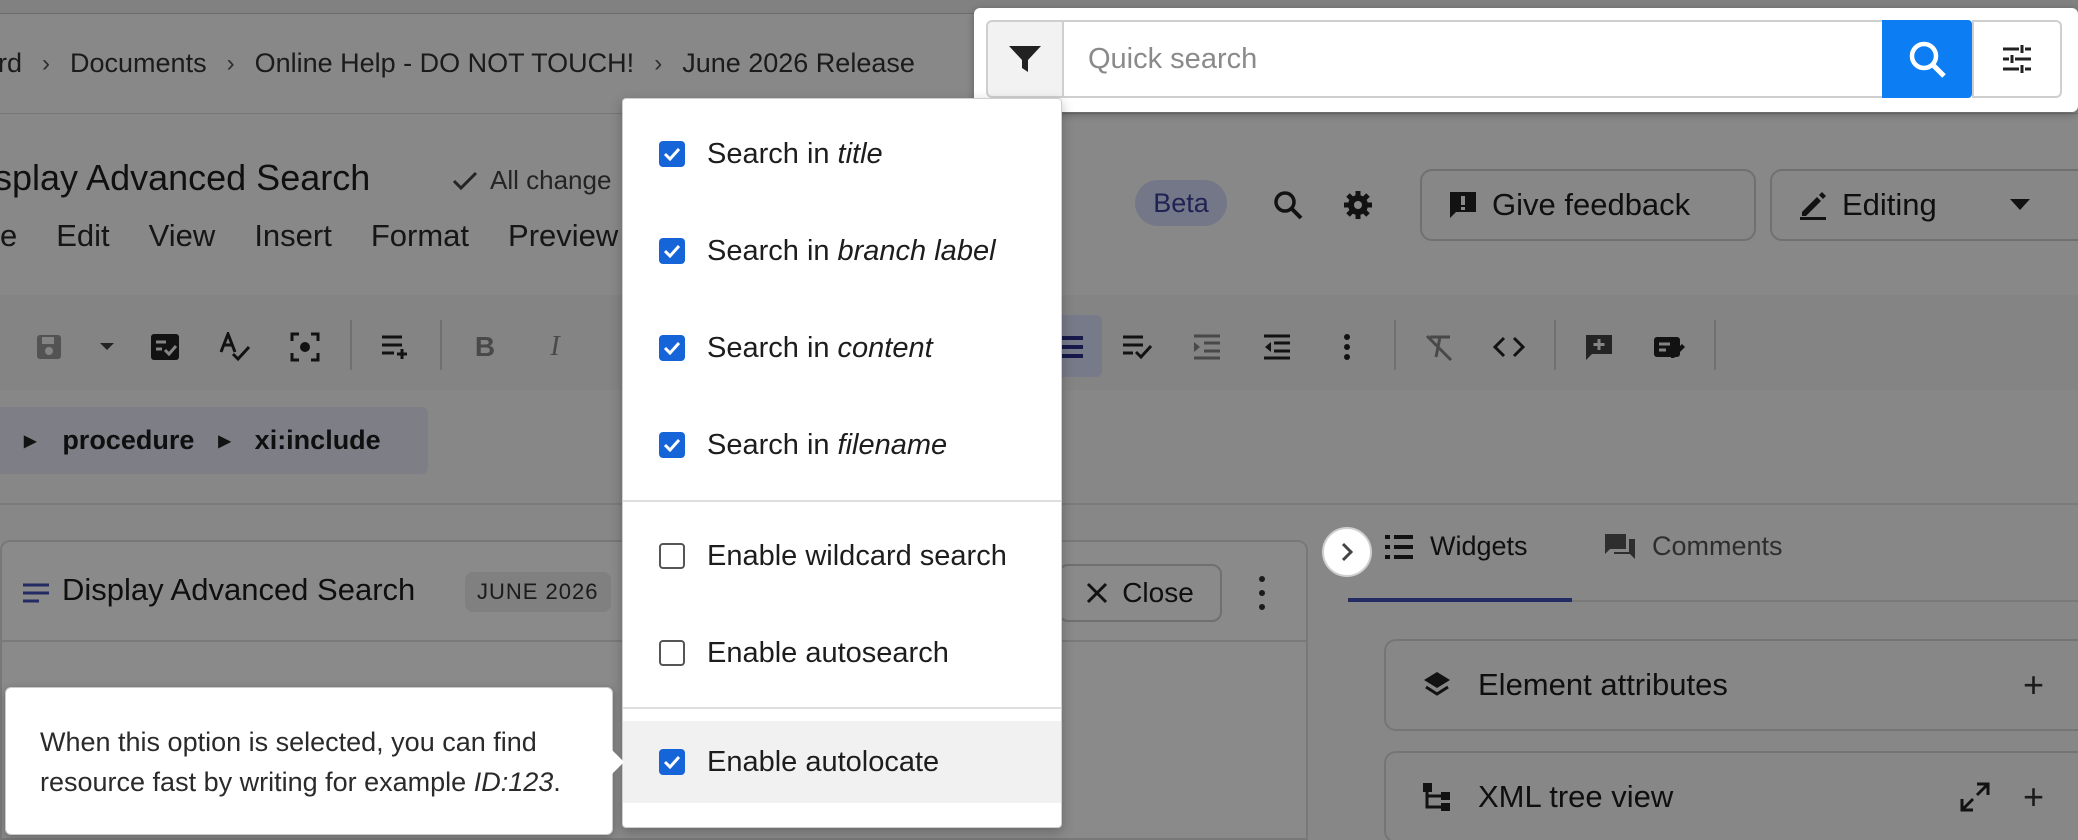 This screenshot has width=2078, height=840. Describe the element at coordinates (557, 782) in the screenshot. I see `tooltip-end: .` at that location.